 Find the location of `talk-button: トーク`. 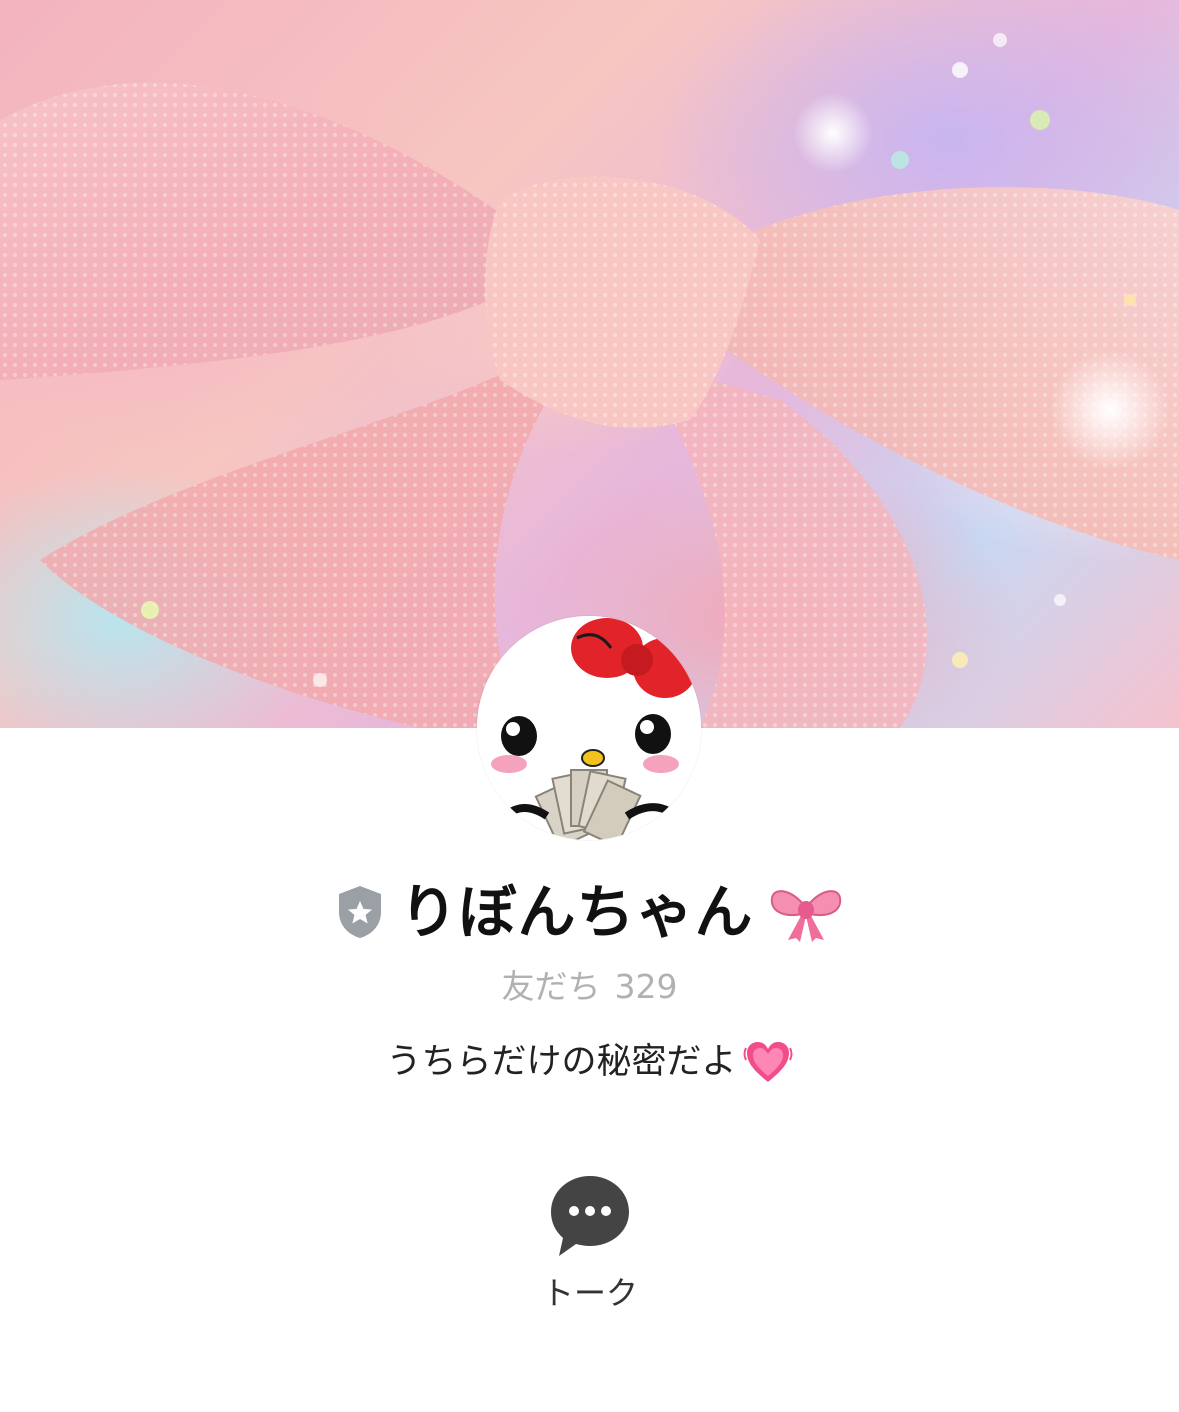

talk-button: トーク is located at coordinates (590, 1243).